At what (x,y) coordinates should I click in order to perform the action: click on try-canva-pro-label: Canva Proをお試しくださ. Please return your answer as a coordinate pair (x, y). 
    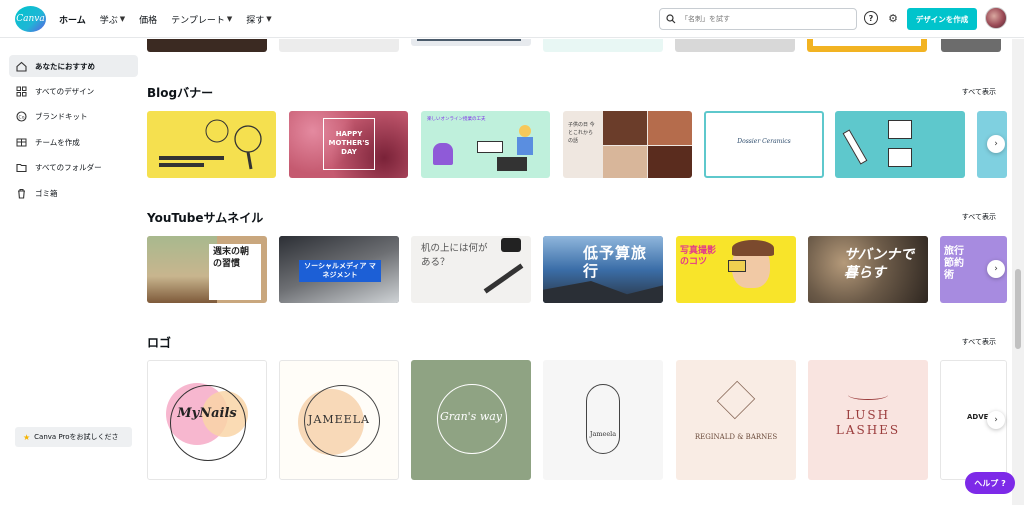
    Looking at the image, I should click on (76, 437).